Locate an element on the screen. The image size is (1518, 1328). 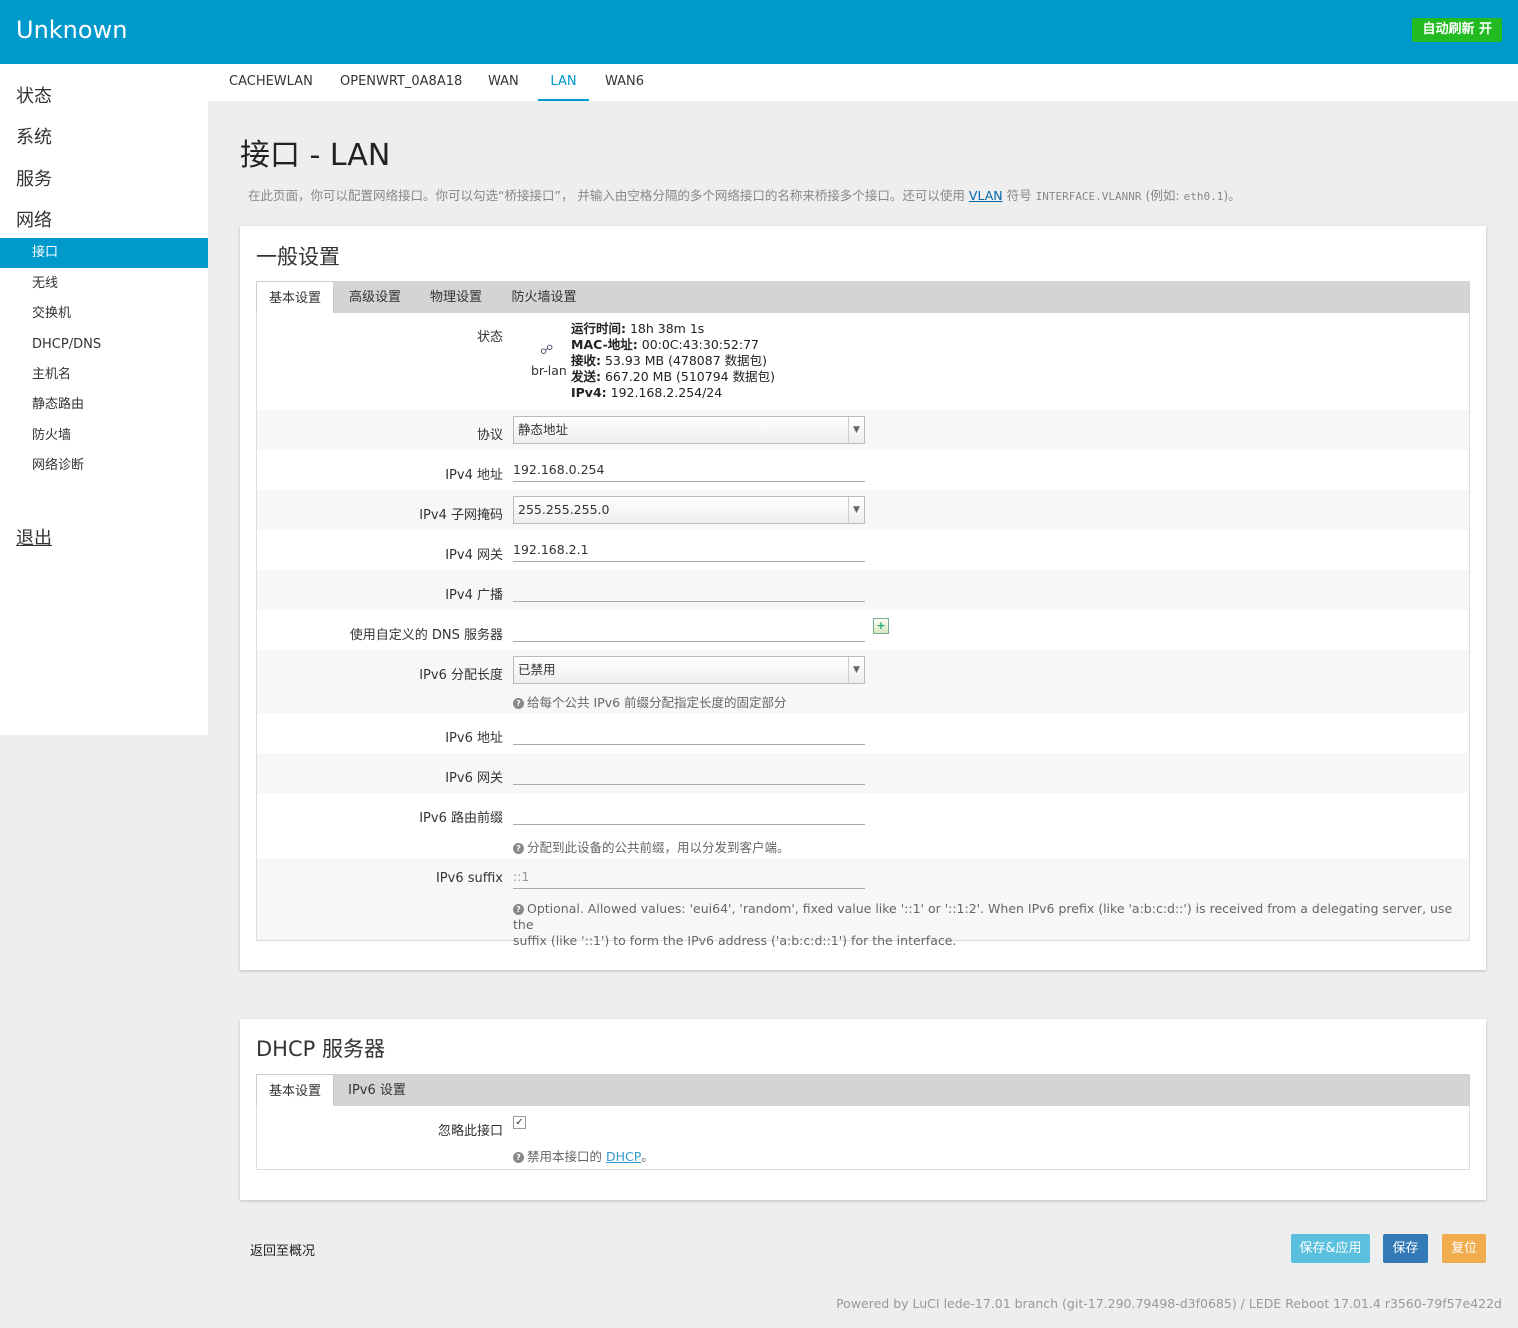
sidebar-cat-status: 状态 is located at coordinates (34, 95).